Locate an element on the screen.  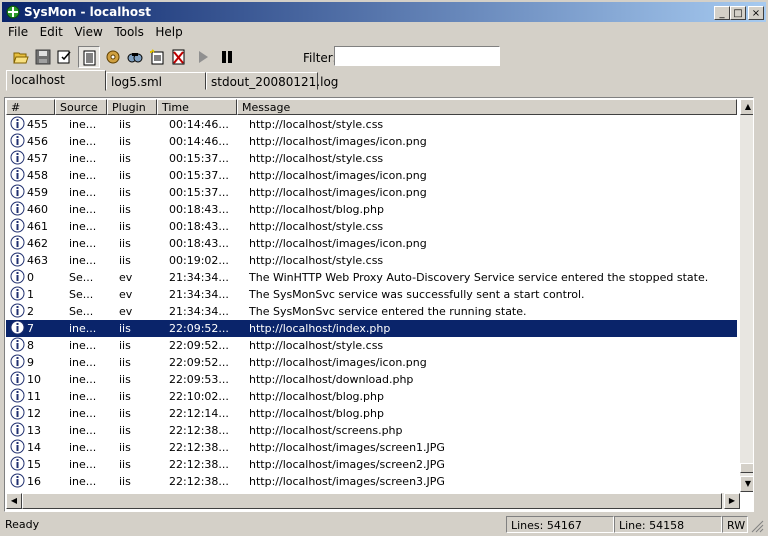
column-header-id: # is located at coordinates (30, 107).